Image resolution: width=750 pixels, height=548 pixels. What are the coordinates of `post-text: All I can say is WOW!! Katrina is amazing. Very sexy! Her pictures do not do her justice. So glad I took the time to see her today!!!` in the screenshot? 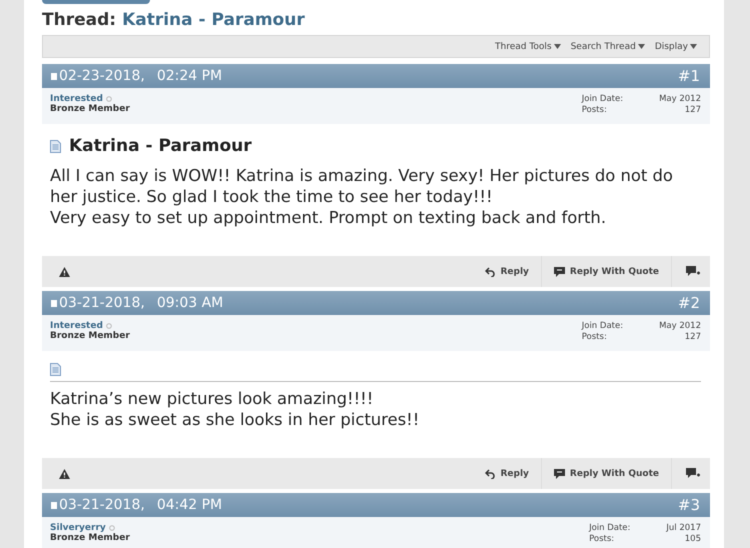 It's located at (362, 186).